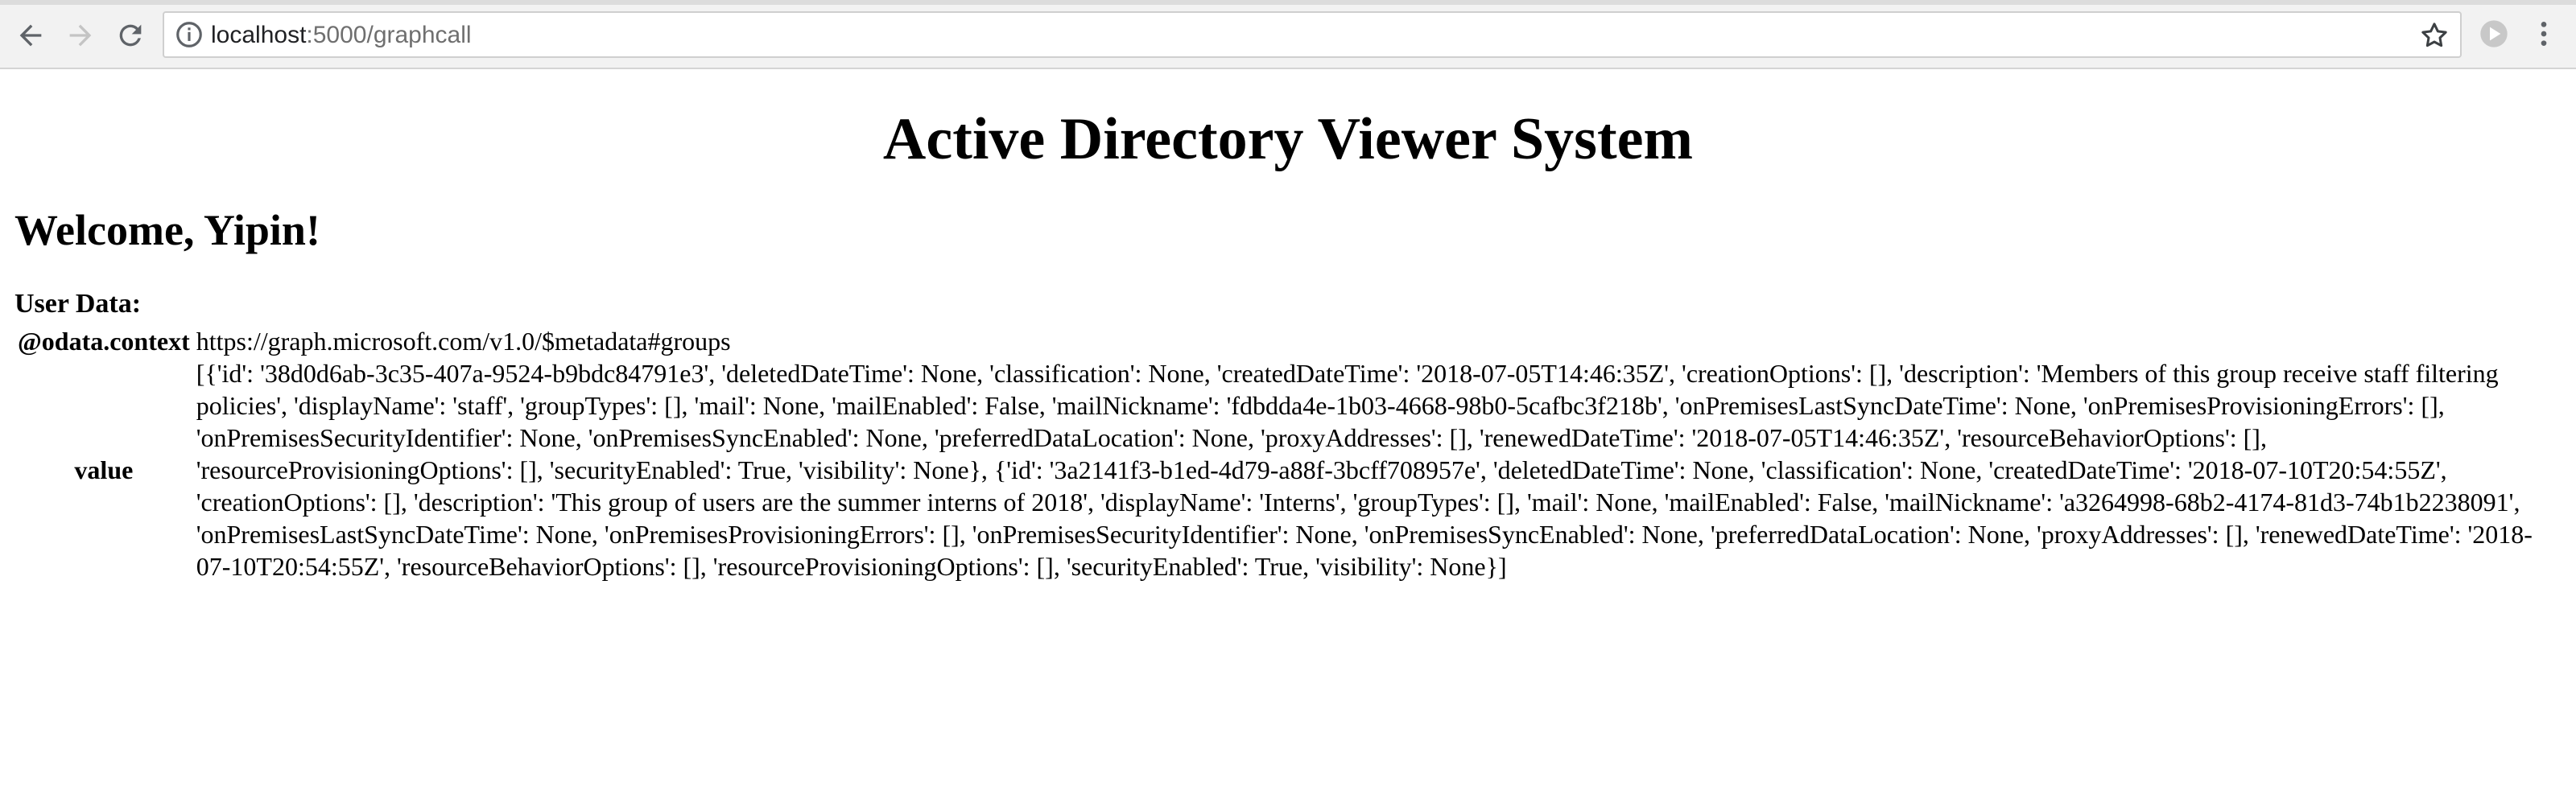 The height and width of the screenshot is (811, 2576). I want to click on extension-icon, so click(2494, 34).